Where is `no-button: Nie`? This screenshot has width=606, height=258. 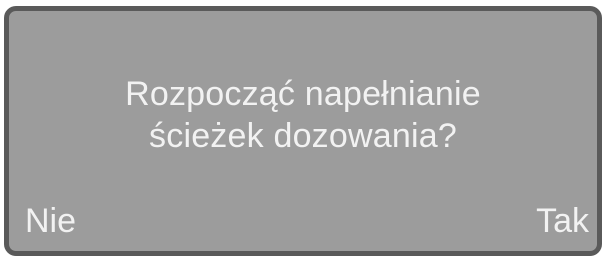 no-button: Nie is located at coordinates (50, 221).